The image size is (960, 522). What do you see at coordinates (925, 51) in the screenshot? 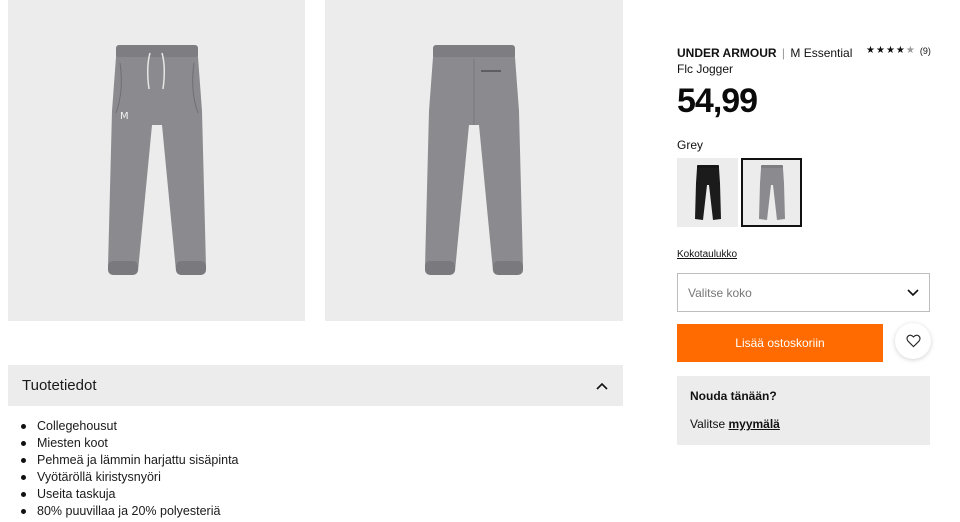
I see `rating-count: (9)` at bounding box center [925, 51].